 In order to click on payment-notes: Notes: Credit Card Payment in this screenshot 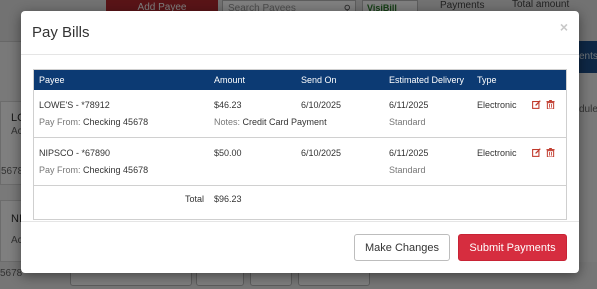, I will do `click(270, 122)`.